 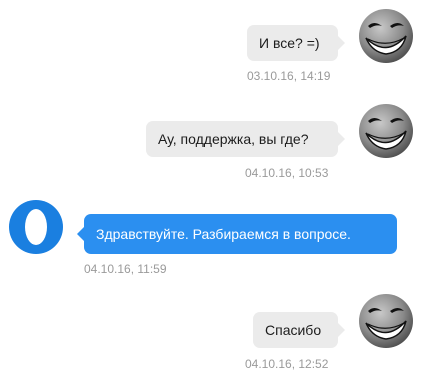 I want to click on support-avatar, so click(x=36, y=227).